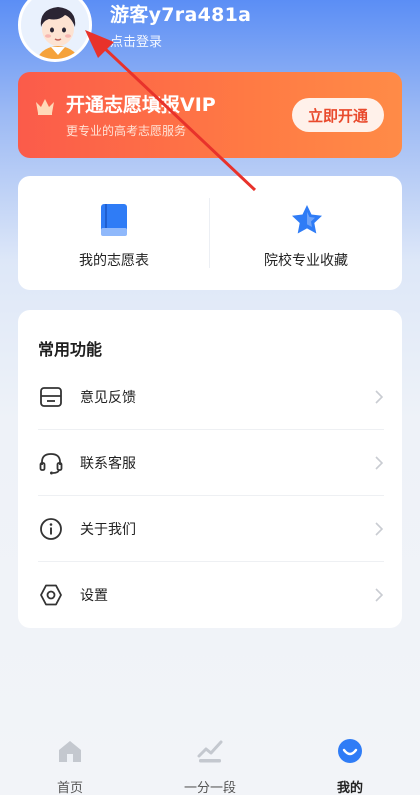  I want to click on book-icon, so click(114, 220).